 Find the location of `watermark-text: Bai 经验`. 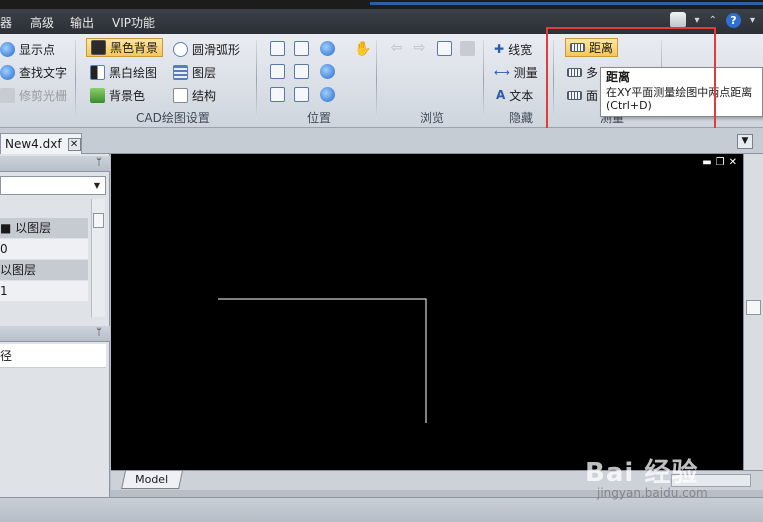

watermark-text: Bai 经验 is located at coordinates (642, 473).